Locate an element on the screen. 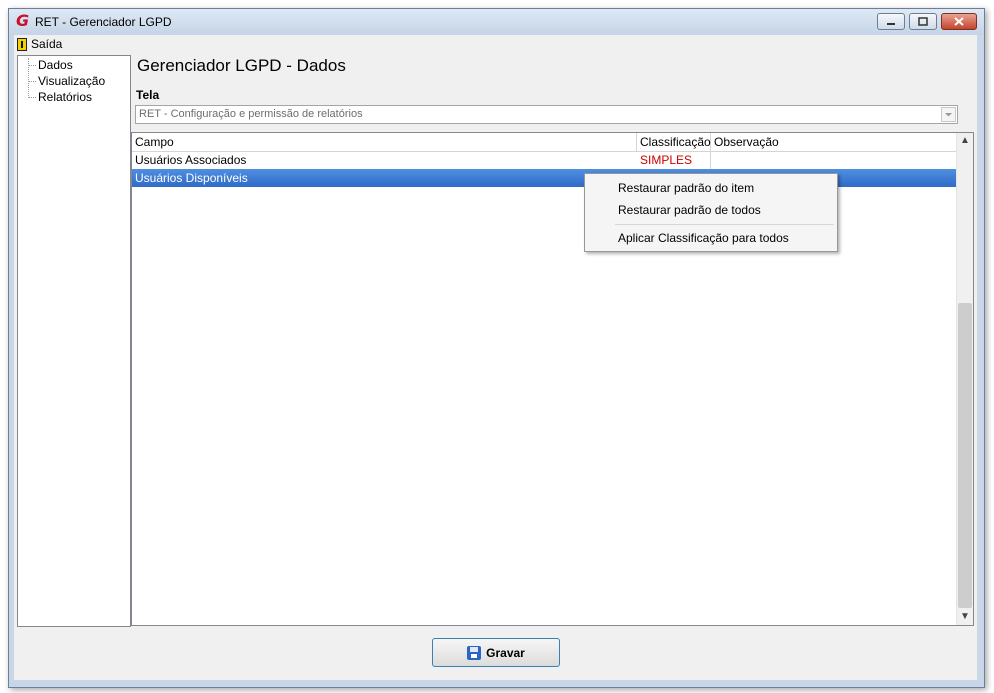 Image resolution: width=994 pixels, height=693 pixels. menu-saida: Saída is located at coordinates (39, 44).